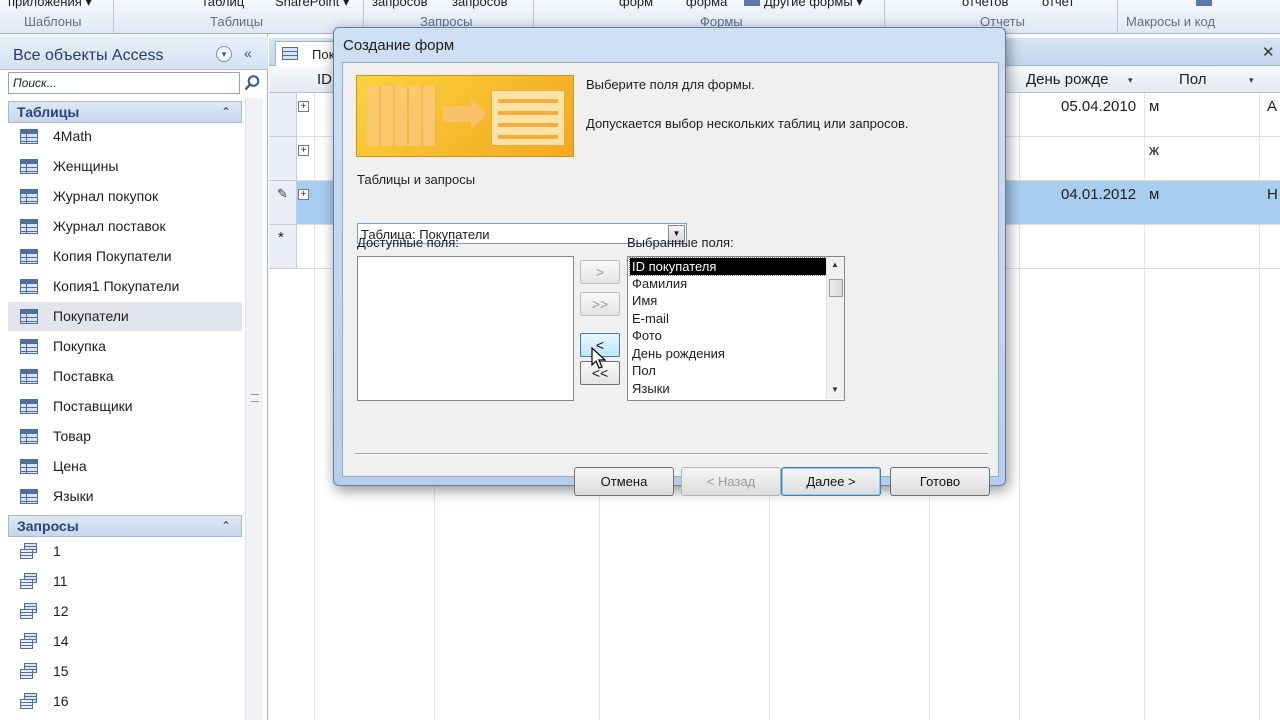 The image size is (1280, 720). What do you see at coordinates (224, 54) in the screenshot?
I see `chevron-down-icon: ▾` at bounding box center [224, 54].